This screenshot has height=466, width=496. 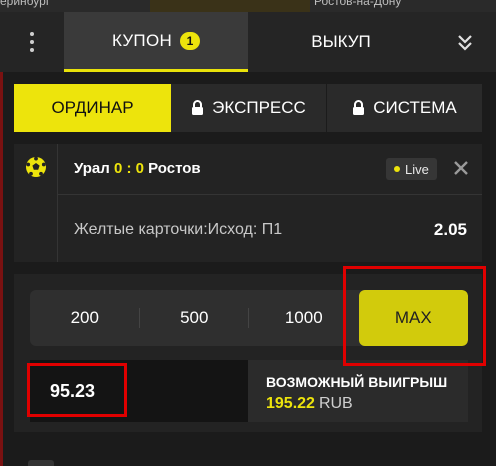 I want to click on bet-type-single: ОРДИНАР, so click(x=92, y=108).